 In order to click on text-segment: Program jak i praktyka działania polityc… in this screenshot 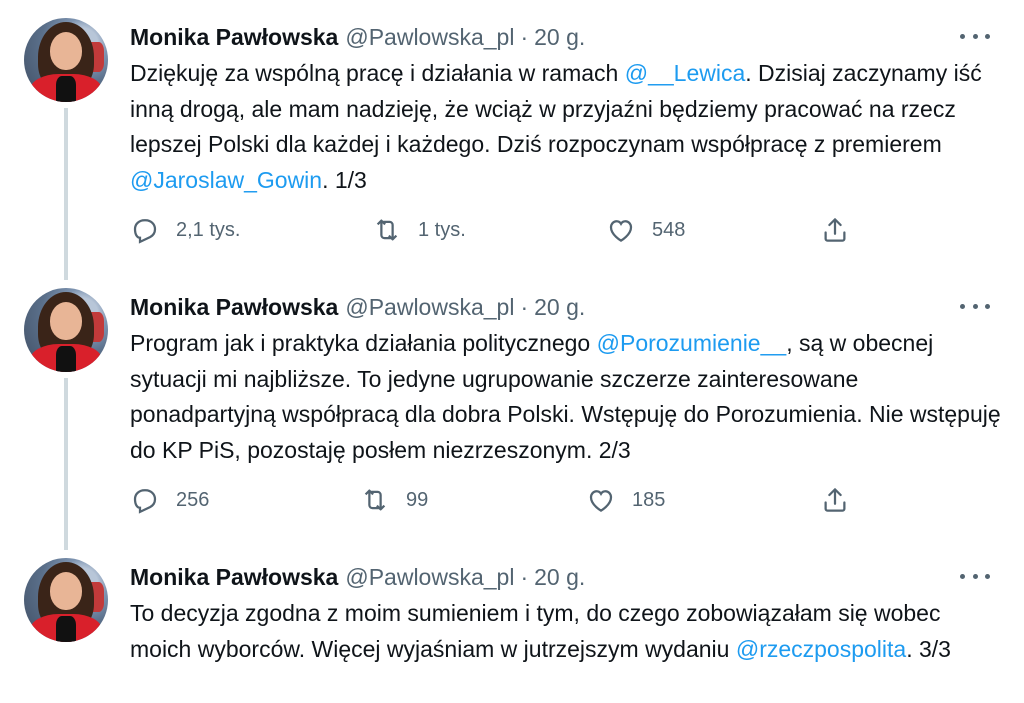, I will do `click(363, 343)`.